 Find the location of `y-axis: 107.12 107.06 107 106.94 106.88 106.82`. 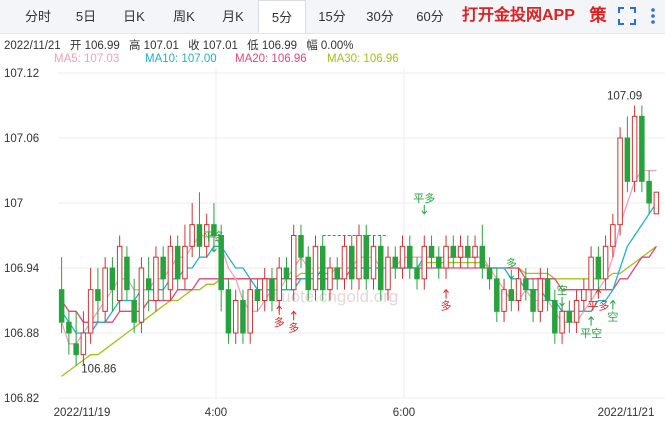

y-axis: 107.12 107.06 107 106.94 106.88 106.82 is located at coordinates (22, 236).